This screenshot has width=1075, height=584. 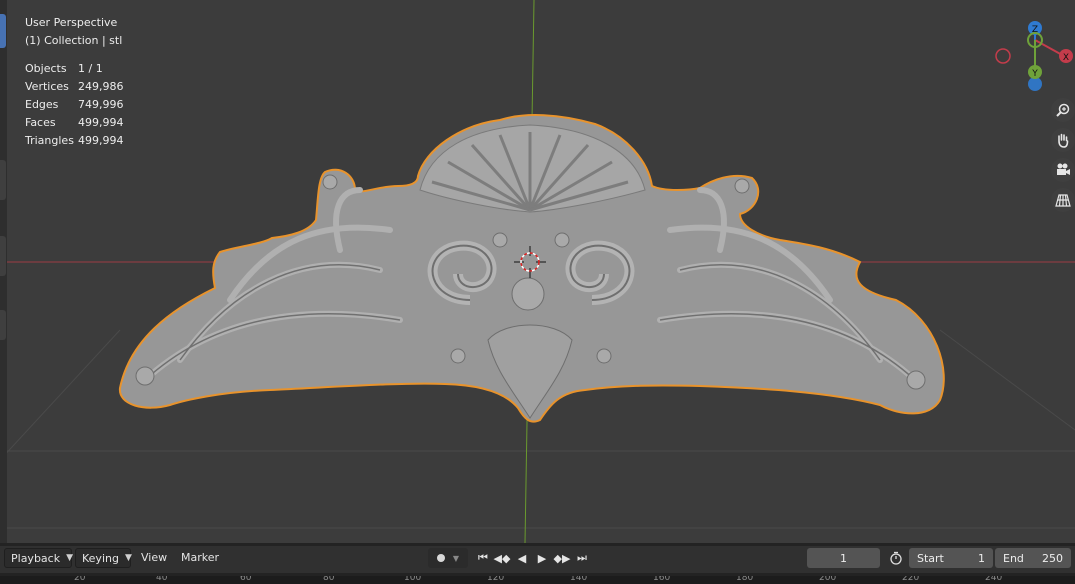 I want to click on ruler-tick: 20, so click(x=80, y=579).